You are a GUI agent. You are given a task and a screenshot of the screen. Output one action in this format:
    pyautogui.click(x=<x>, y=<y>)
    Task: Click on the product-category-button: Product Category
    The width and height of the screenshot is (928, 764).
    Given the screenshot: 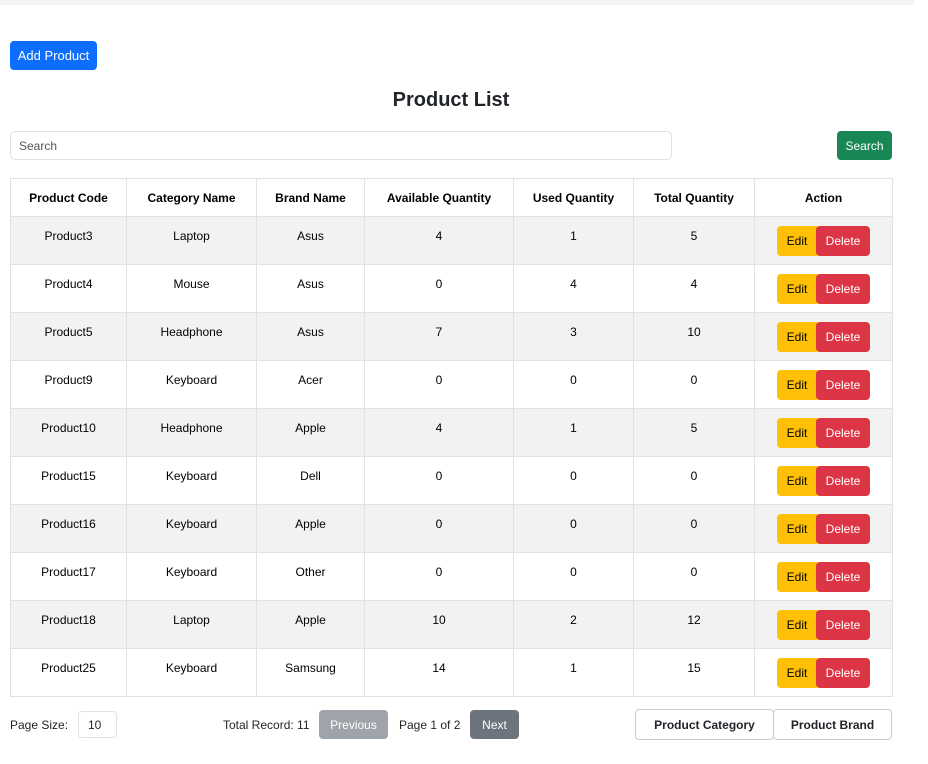 What is the action you would take?
    pyautogui.click(x=704, y=724)
    